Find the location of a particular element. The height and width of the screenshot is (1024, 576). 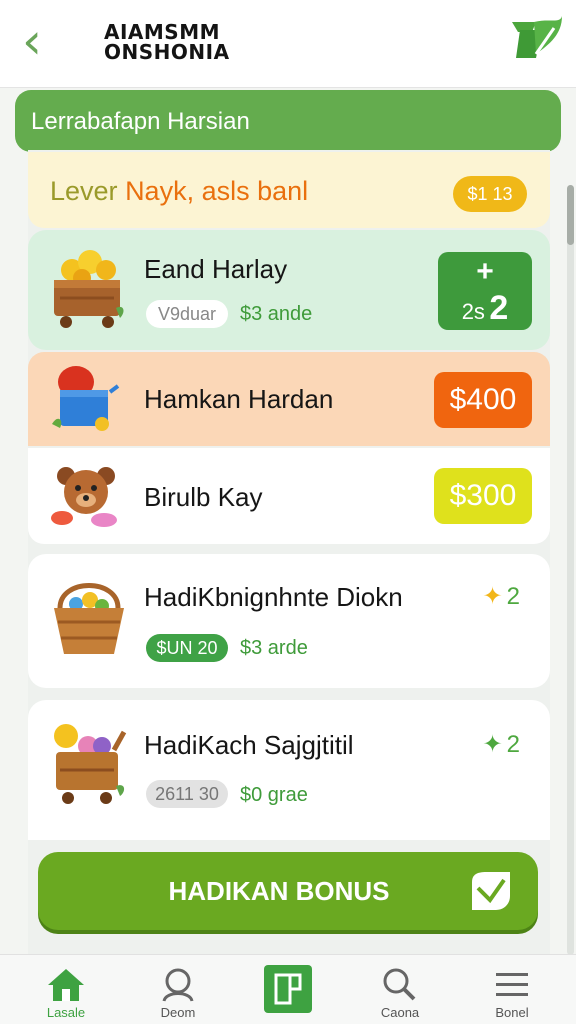

app-title-line-2: ONSHONIA is located at coordinates (167, 52).